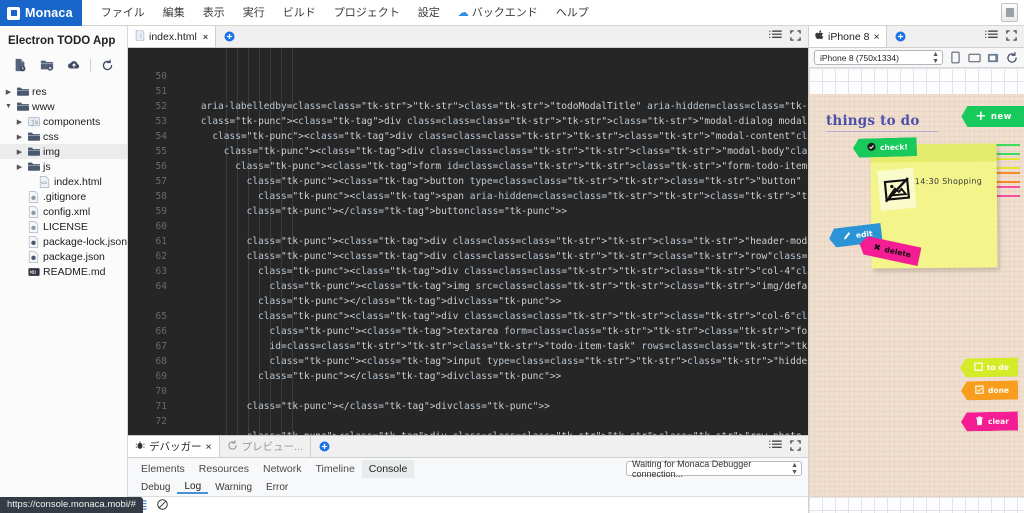 This screenshot has width=1024, height=513. What do you see at coordinates (277, 487) in the screenshot?
I see `console-level-error: Error` at bounding box center [277, 487].